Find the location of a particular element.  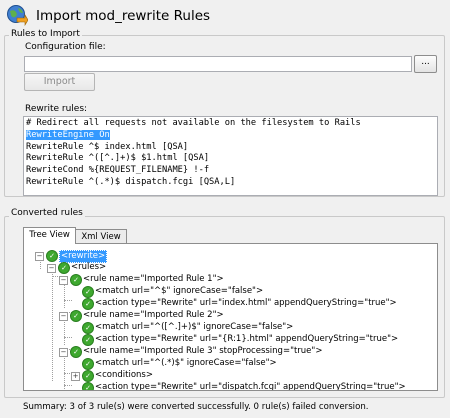

tree-node-label: <rule name="Imported Rule 2"> is located at coordinates (153, 315).